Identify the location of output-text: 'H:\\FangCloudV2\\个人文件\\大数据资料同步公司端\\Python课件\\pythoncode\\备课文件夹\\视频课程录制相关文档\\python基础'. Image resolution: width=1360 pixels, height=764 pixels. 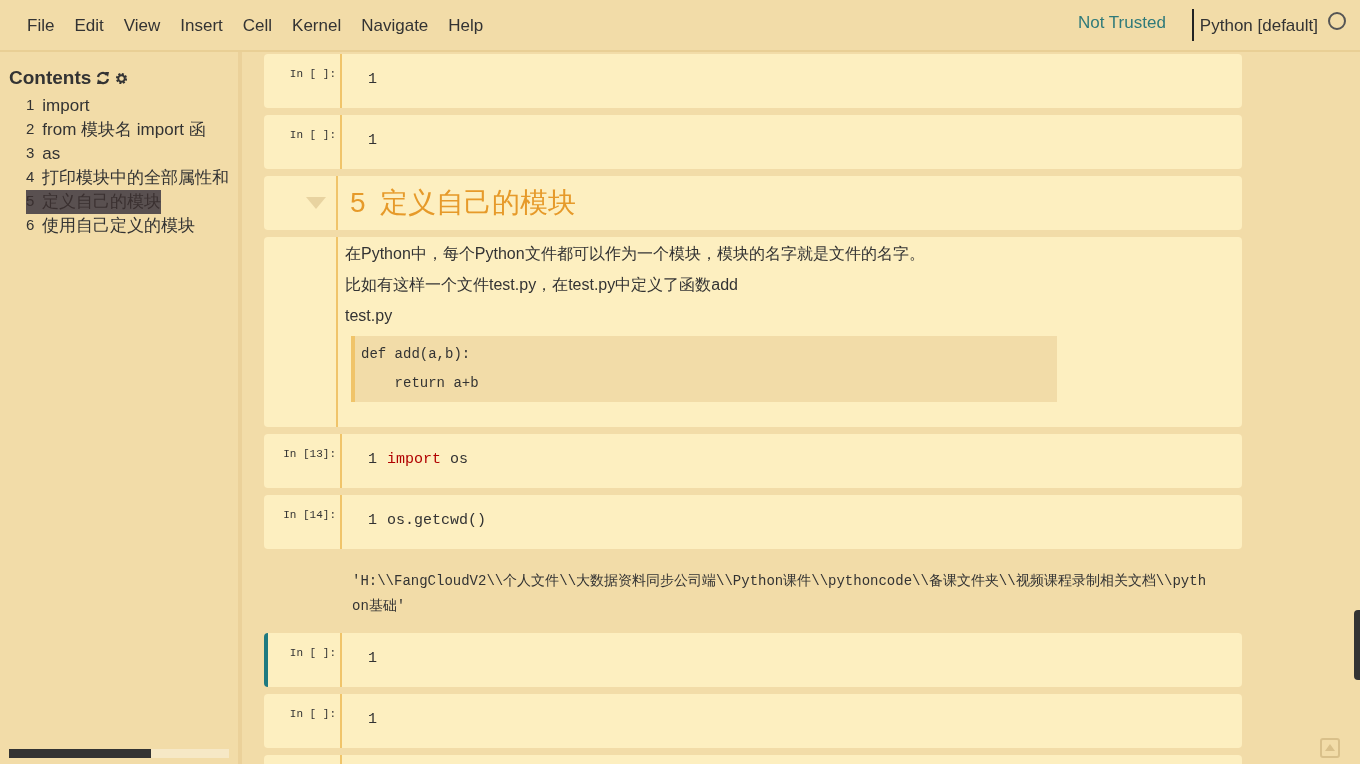
(780, 594).